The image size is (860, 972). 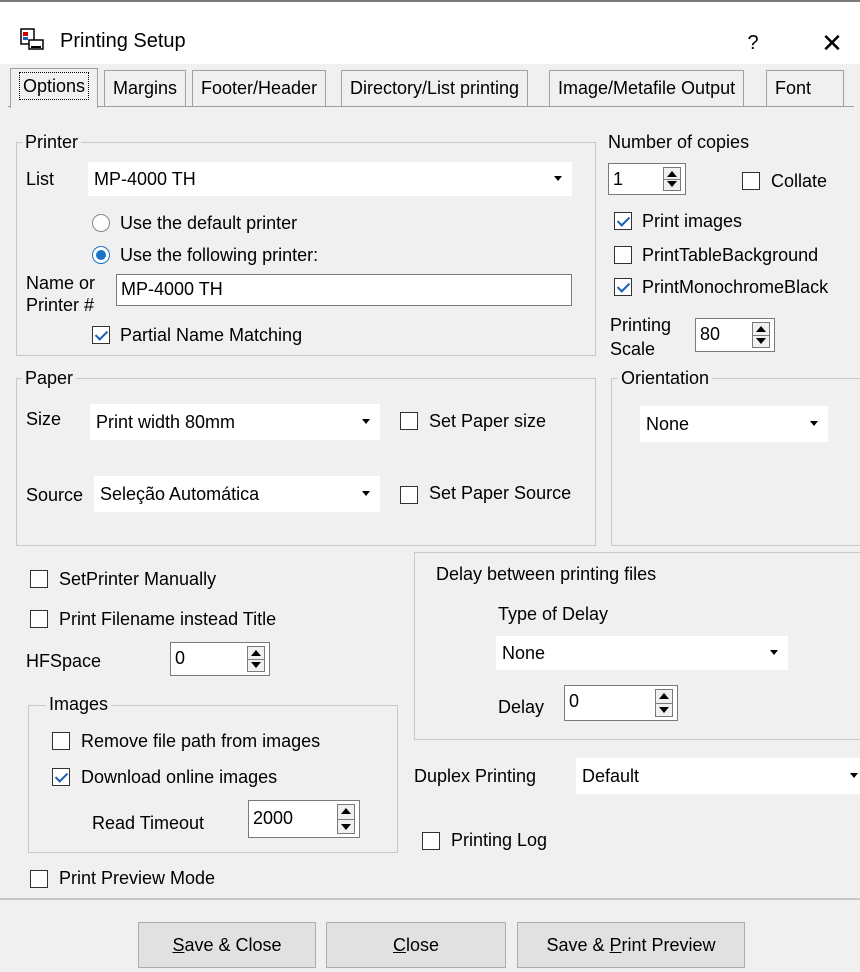 I want to click on remove-file-path-label: Remove file path from images, so click(x=201, y=741).